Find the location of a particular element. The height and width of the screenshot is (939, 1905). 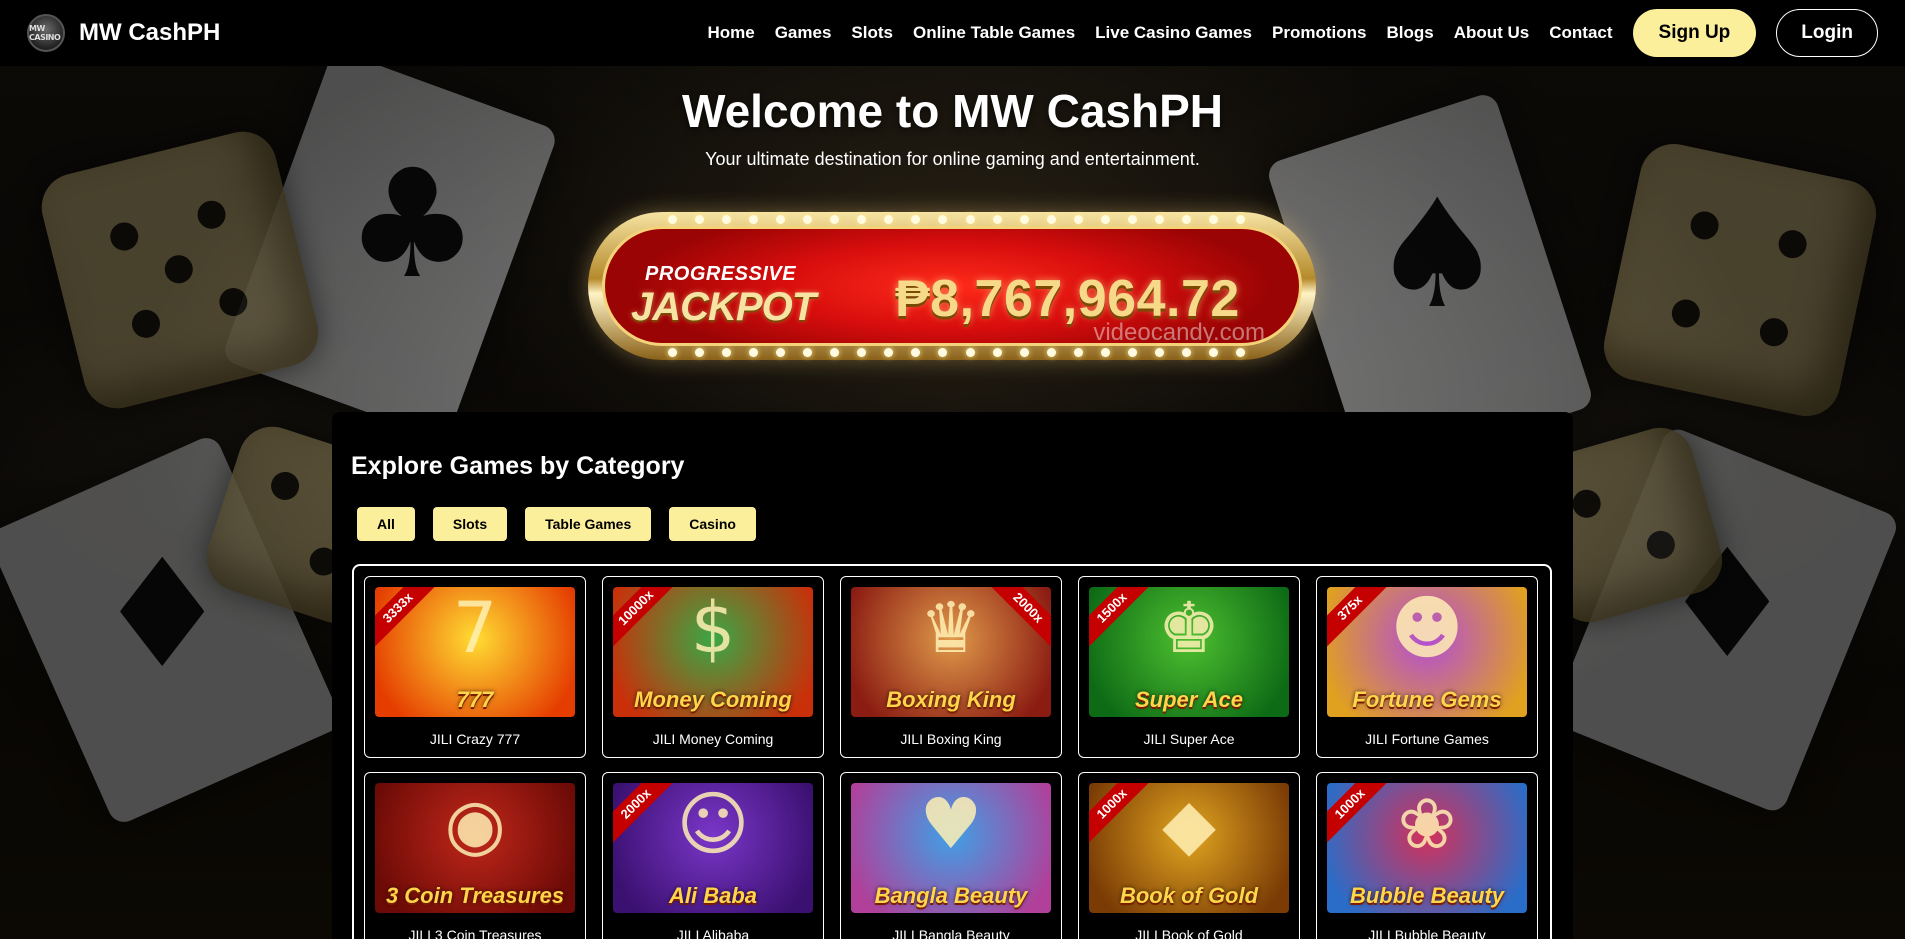

filter-table-games-button: Table Games is located at coordinates (588, 524).